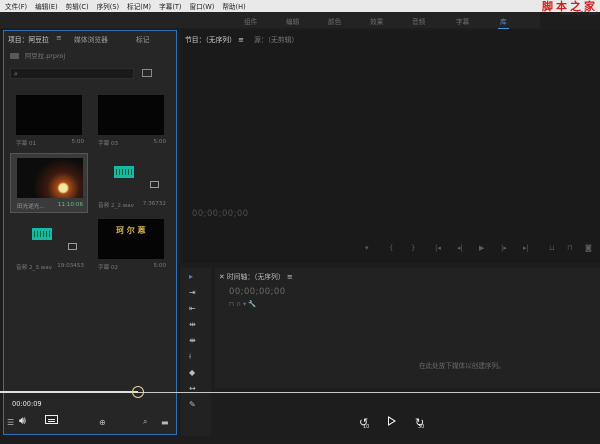  I want to click on media-item-title-02: 珂 尔 蒽 字幕 02 5:00, so click(131, 245).